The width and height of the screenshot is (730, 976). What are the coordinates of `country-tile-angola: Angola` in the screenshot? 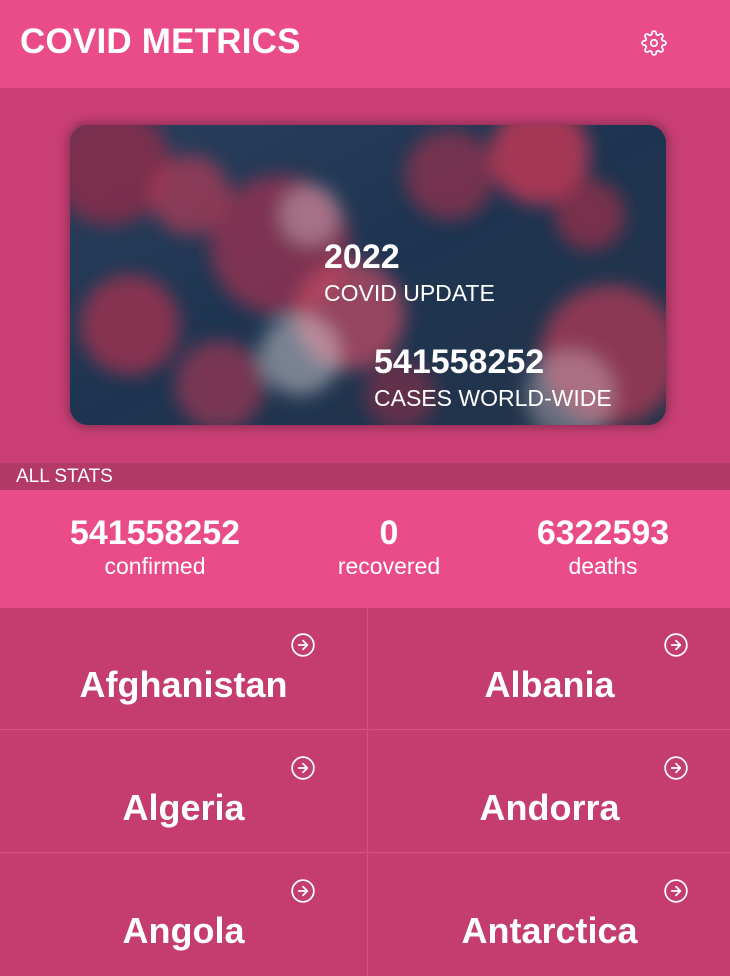 It's located at (184, 915).